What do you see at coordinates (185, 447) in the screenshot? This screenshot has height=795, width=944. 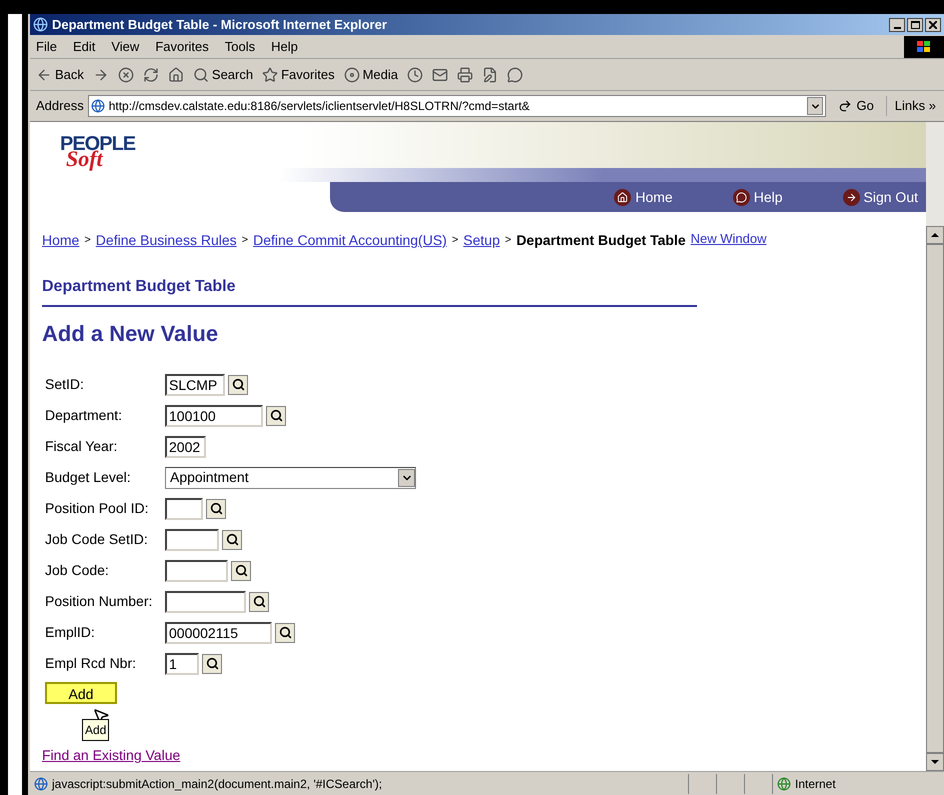 I see `input-field: 2002` at bounding box center [185, 447].